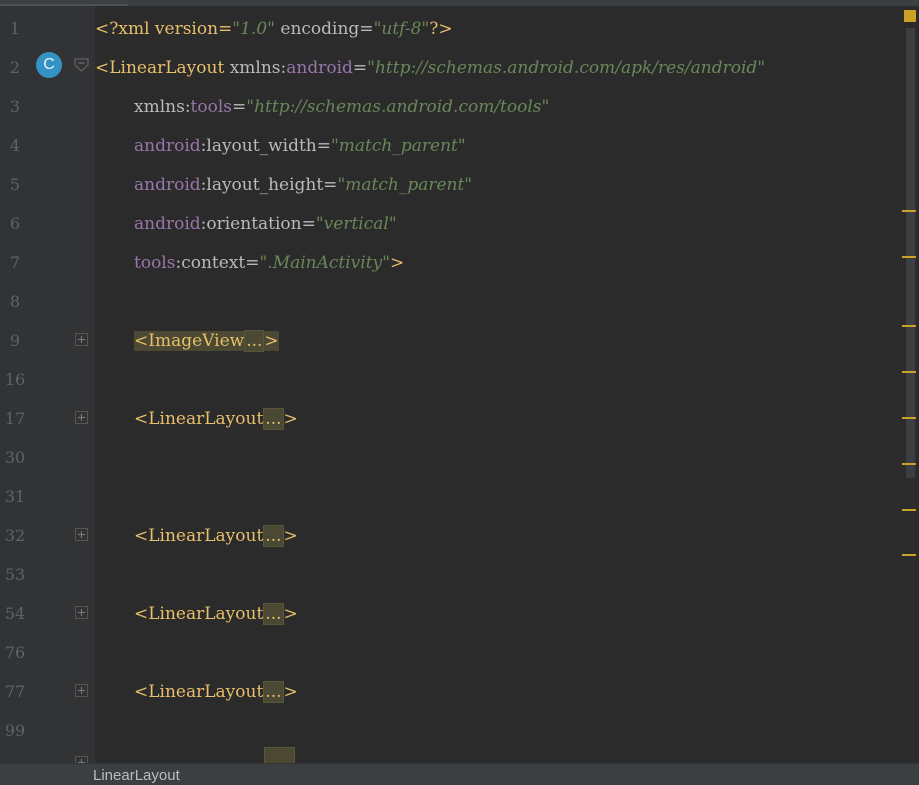 The image size is (919, 785). Describe the element at coordinates (15, 145) in the screenshot. I see `line-number: 4` at that location.